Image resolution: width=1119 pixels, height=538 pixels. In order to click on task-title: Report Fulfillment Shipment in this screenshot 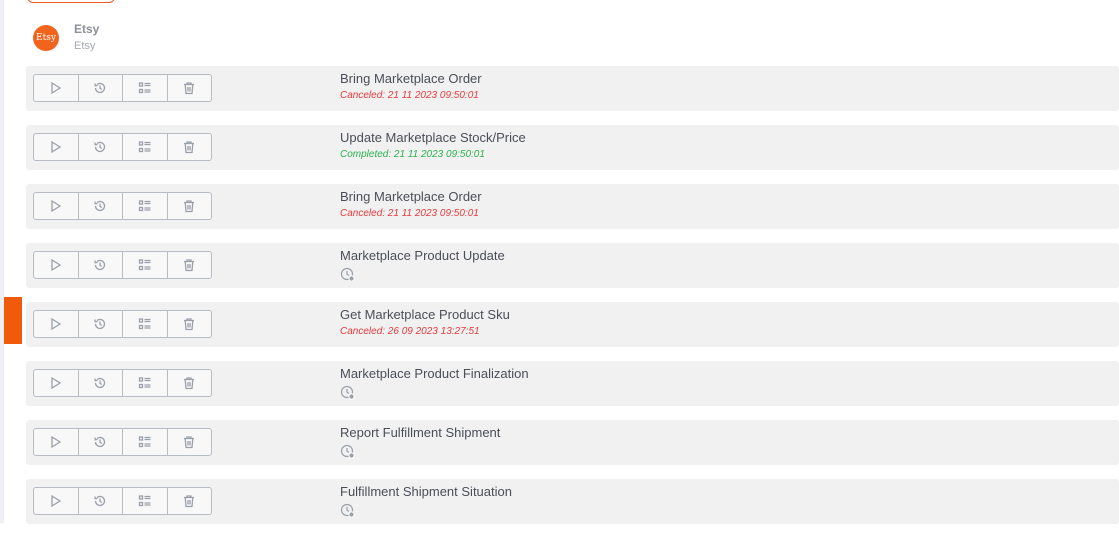, I will do `click(420, 432)`.